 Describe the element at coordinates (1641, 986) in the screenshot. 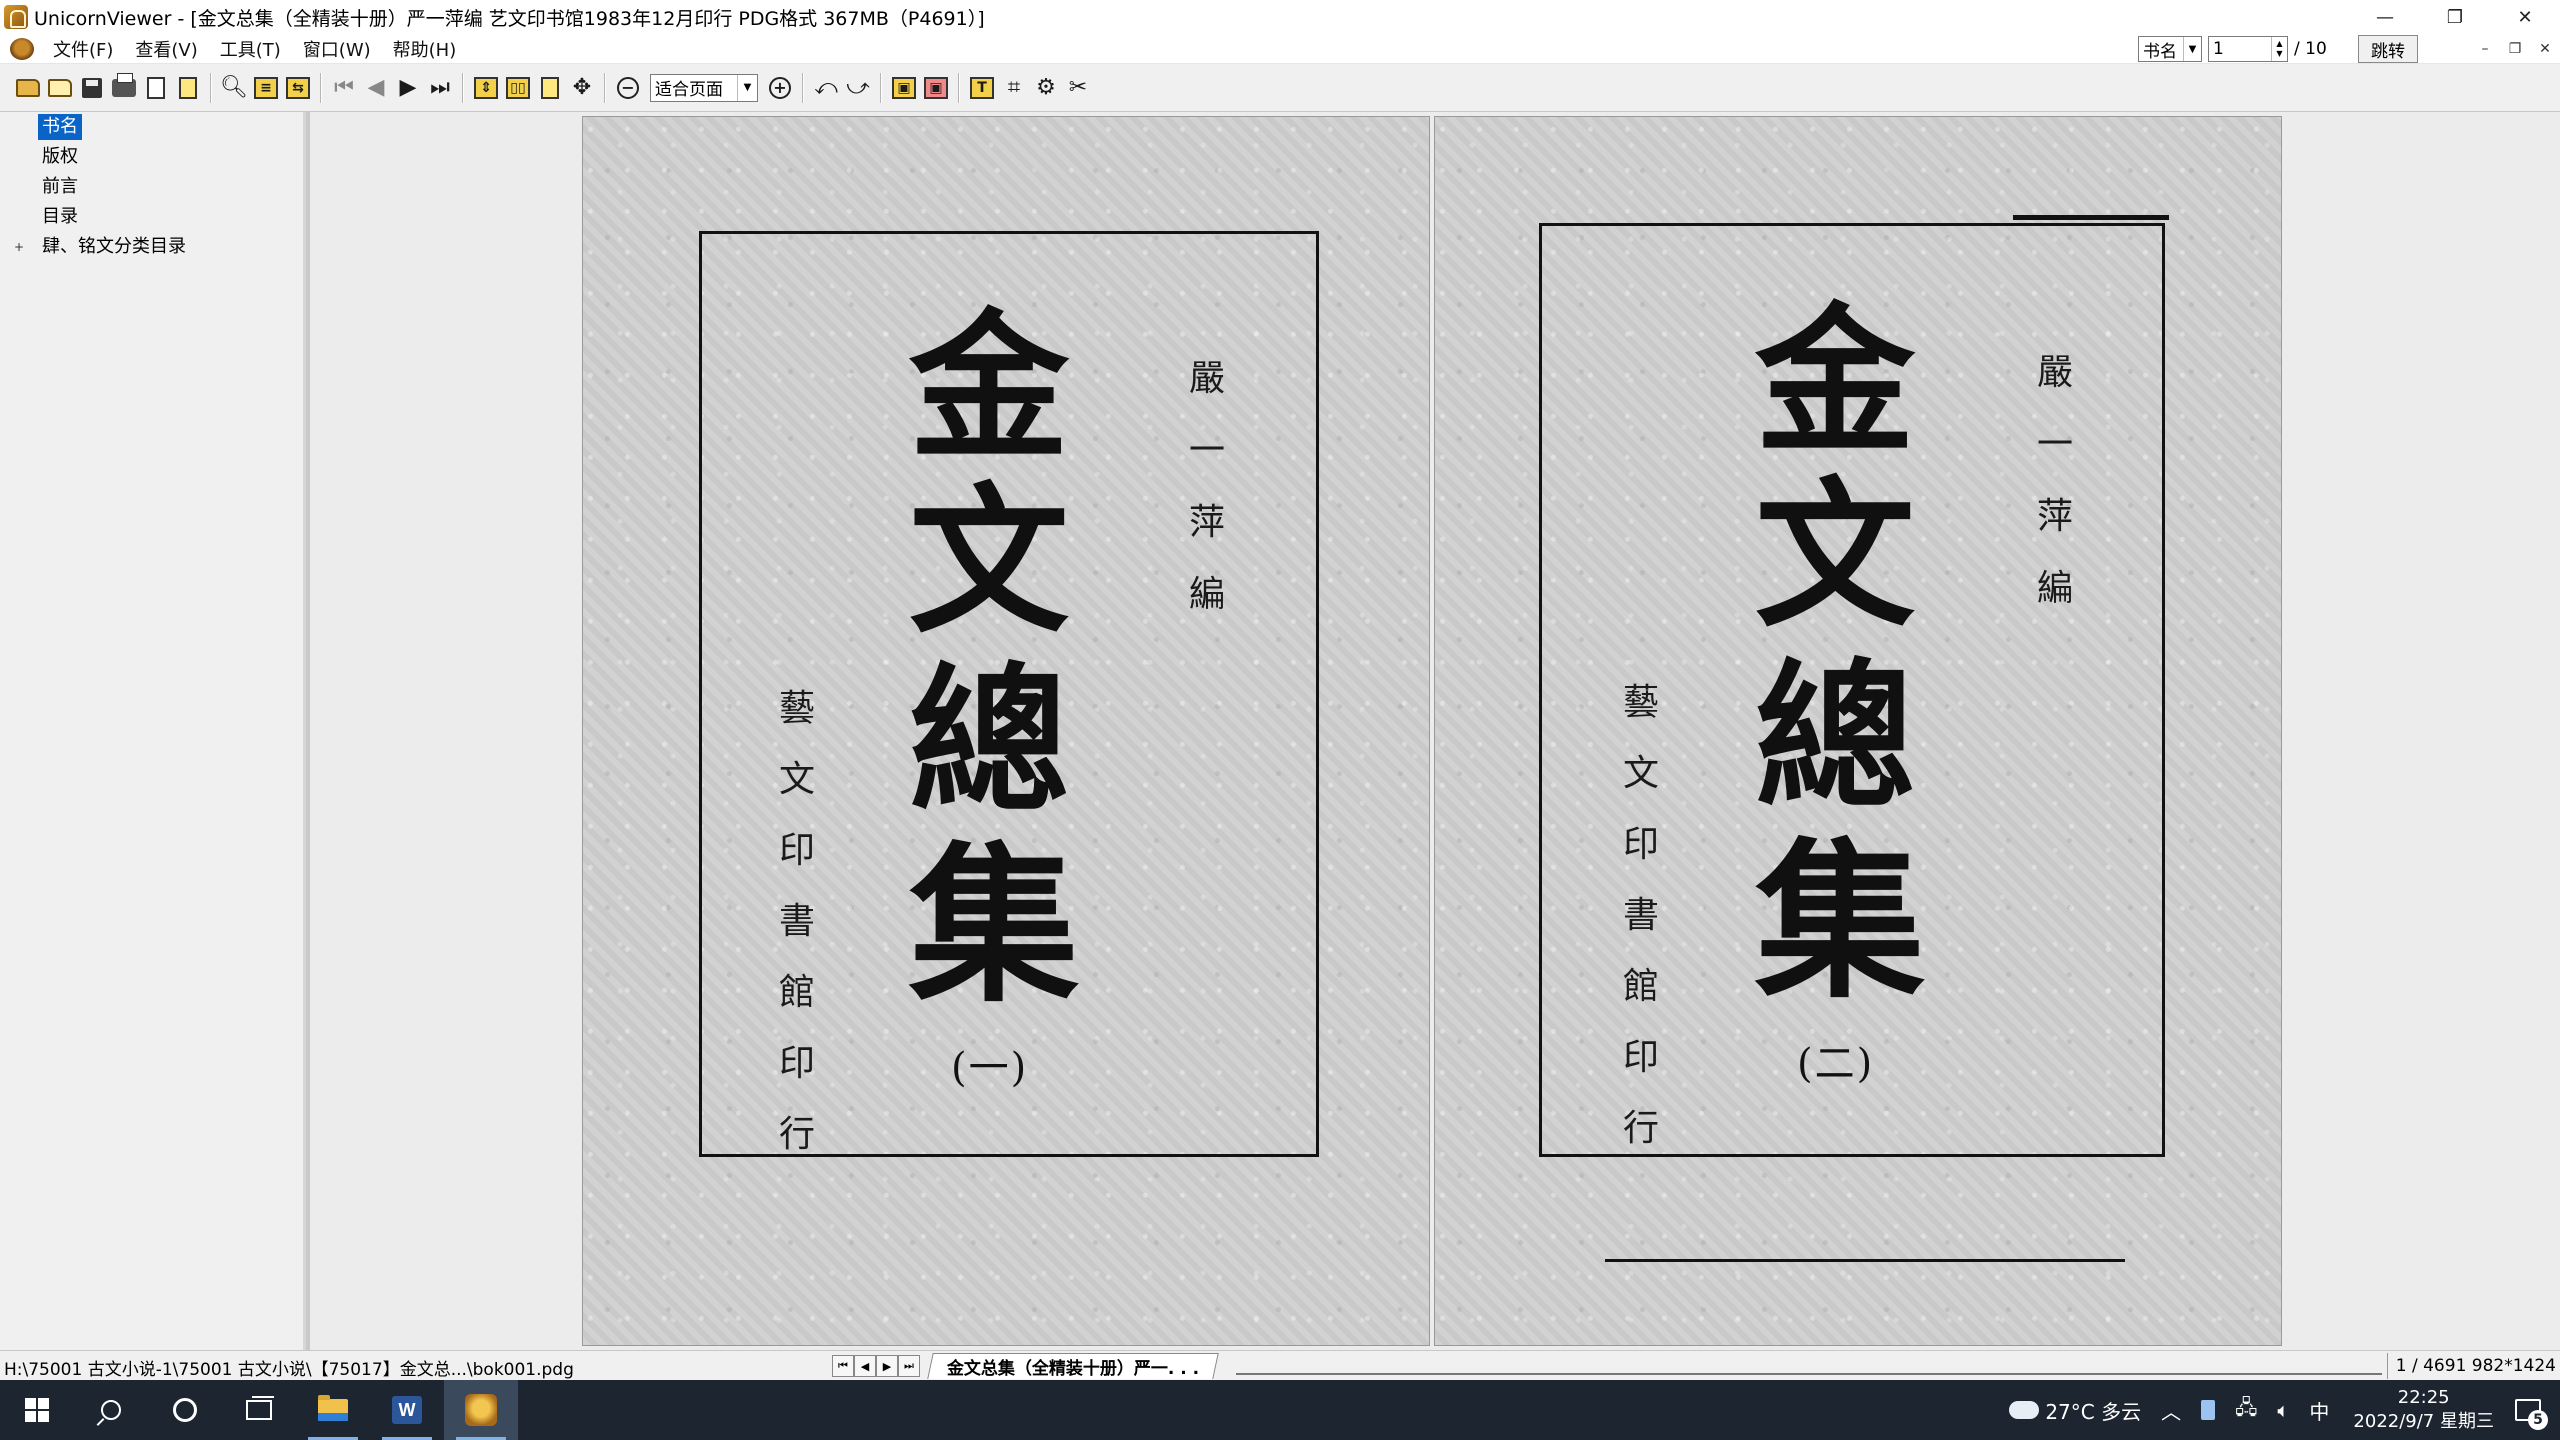

I see `publisher-char: 館` at that location.